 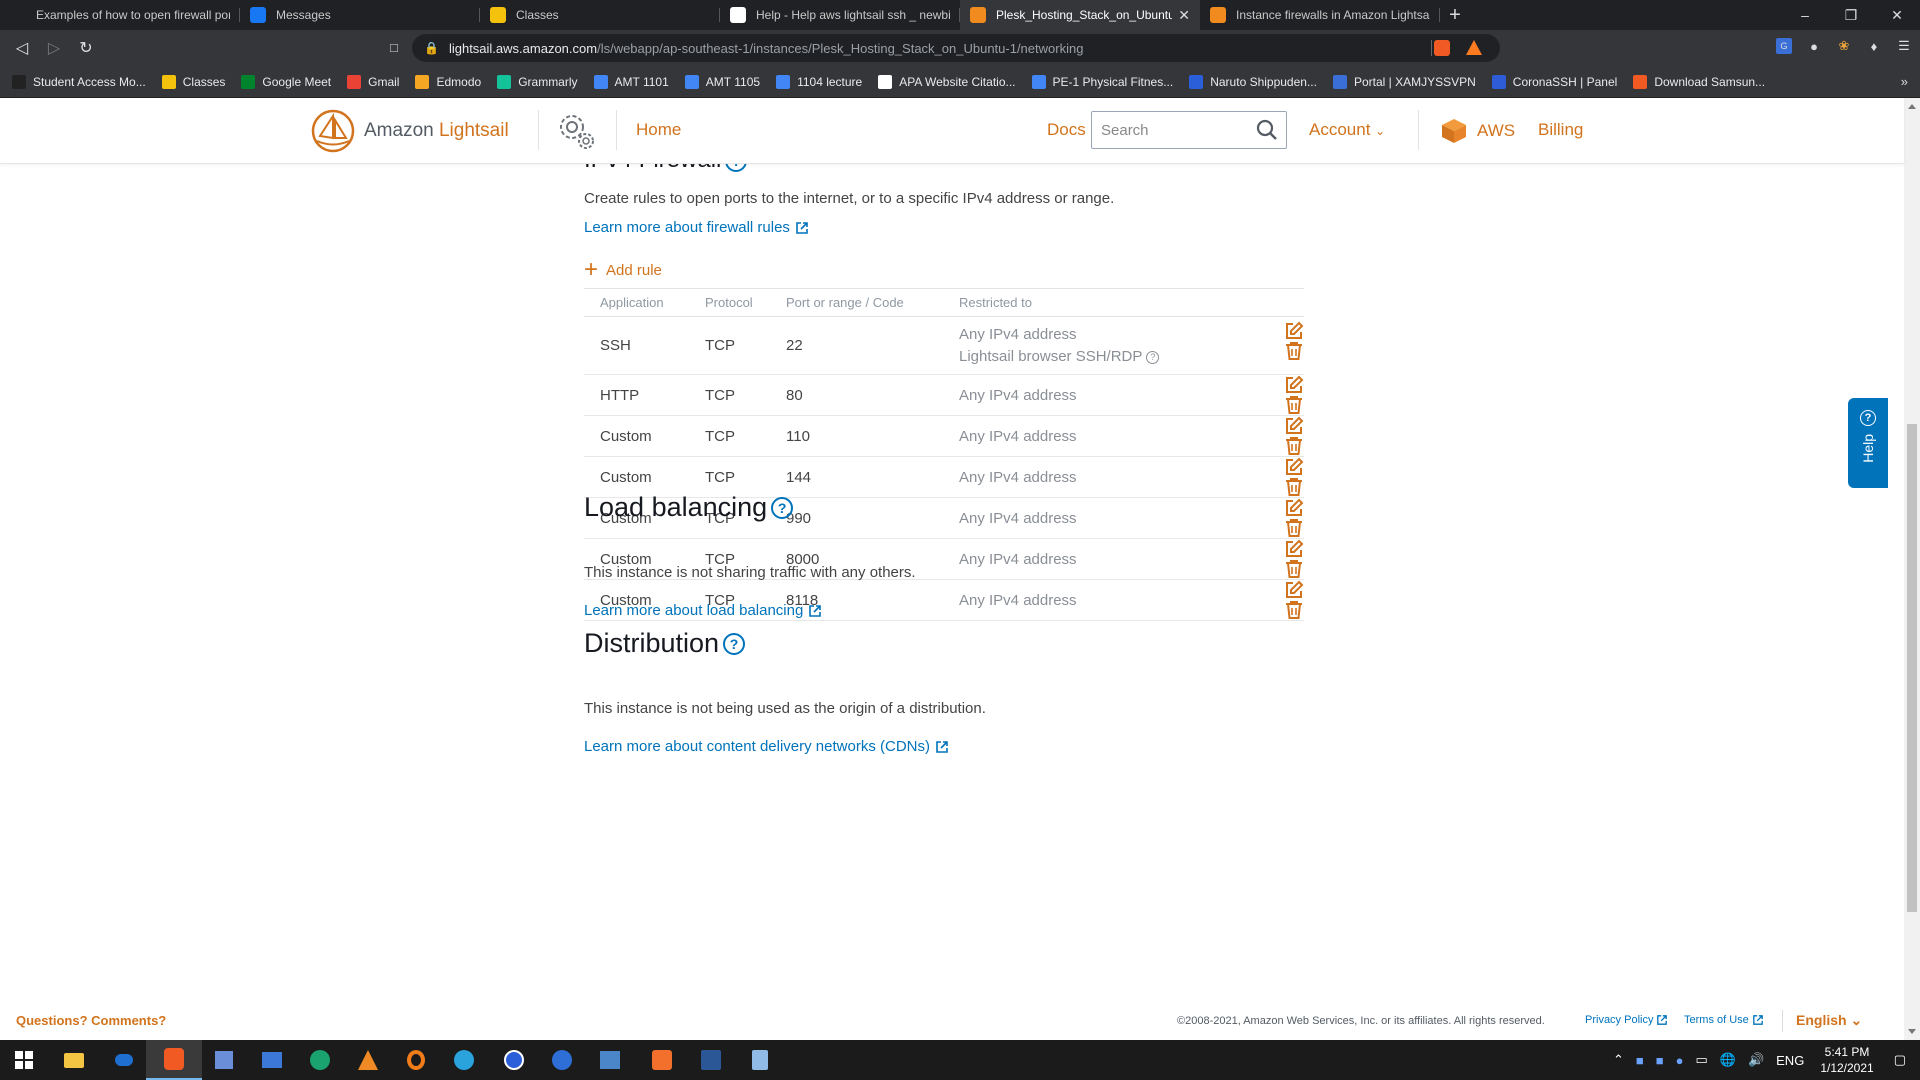 What do you see at coordinates (760, 1060) in the screenshot?
I see `notepad-icon` at bounding box center [760, 1060].